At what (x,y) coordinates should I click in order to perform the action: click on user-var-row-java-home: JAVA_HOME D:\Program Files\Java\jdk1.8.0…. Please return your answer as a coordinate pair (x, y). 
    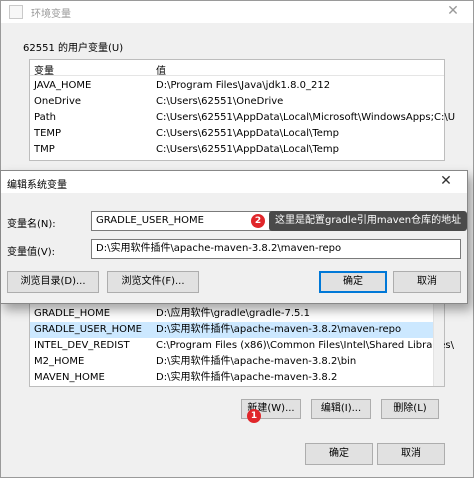
    Looking at the image, I should click on (237, 86).